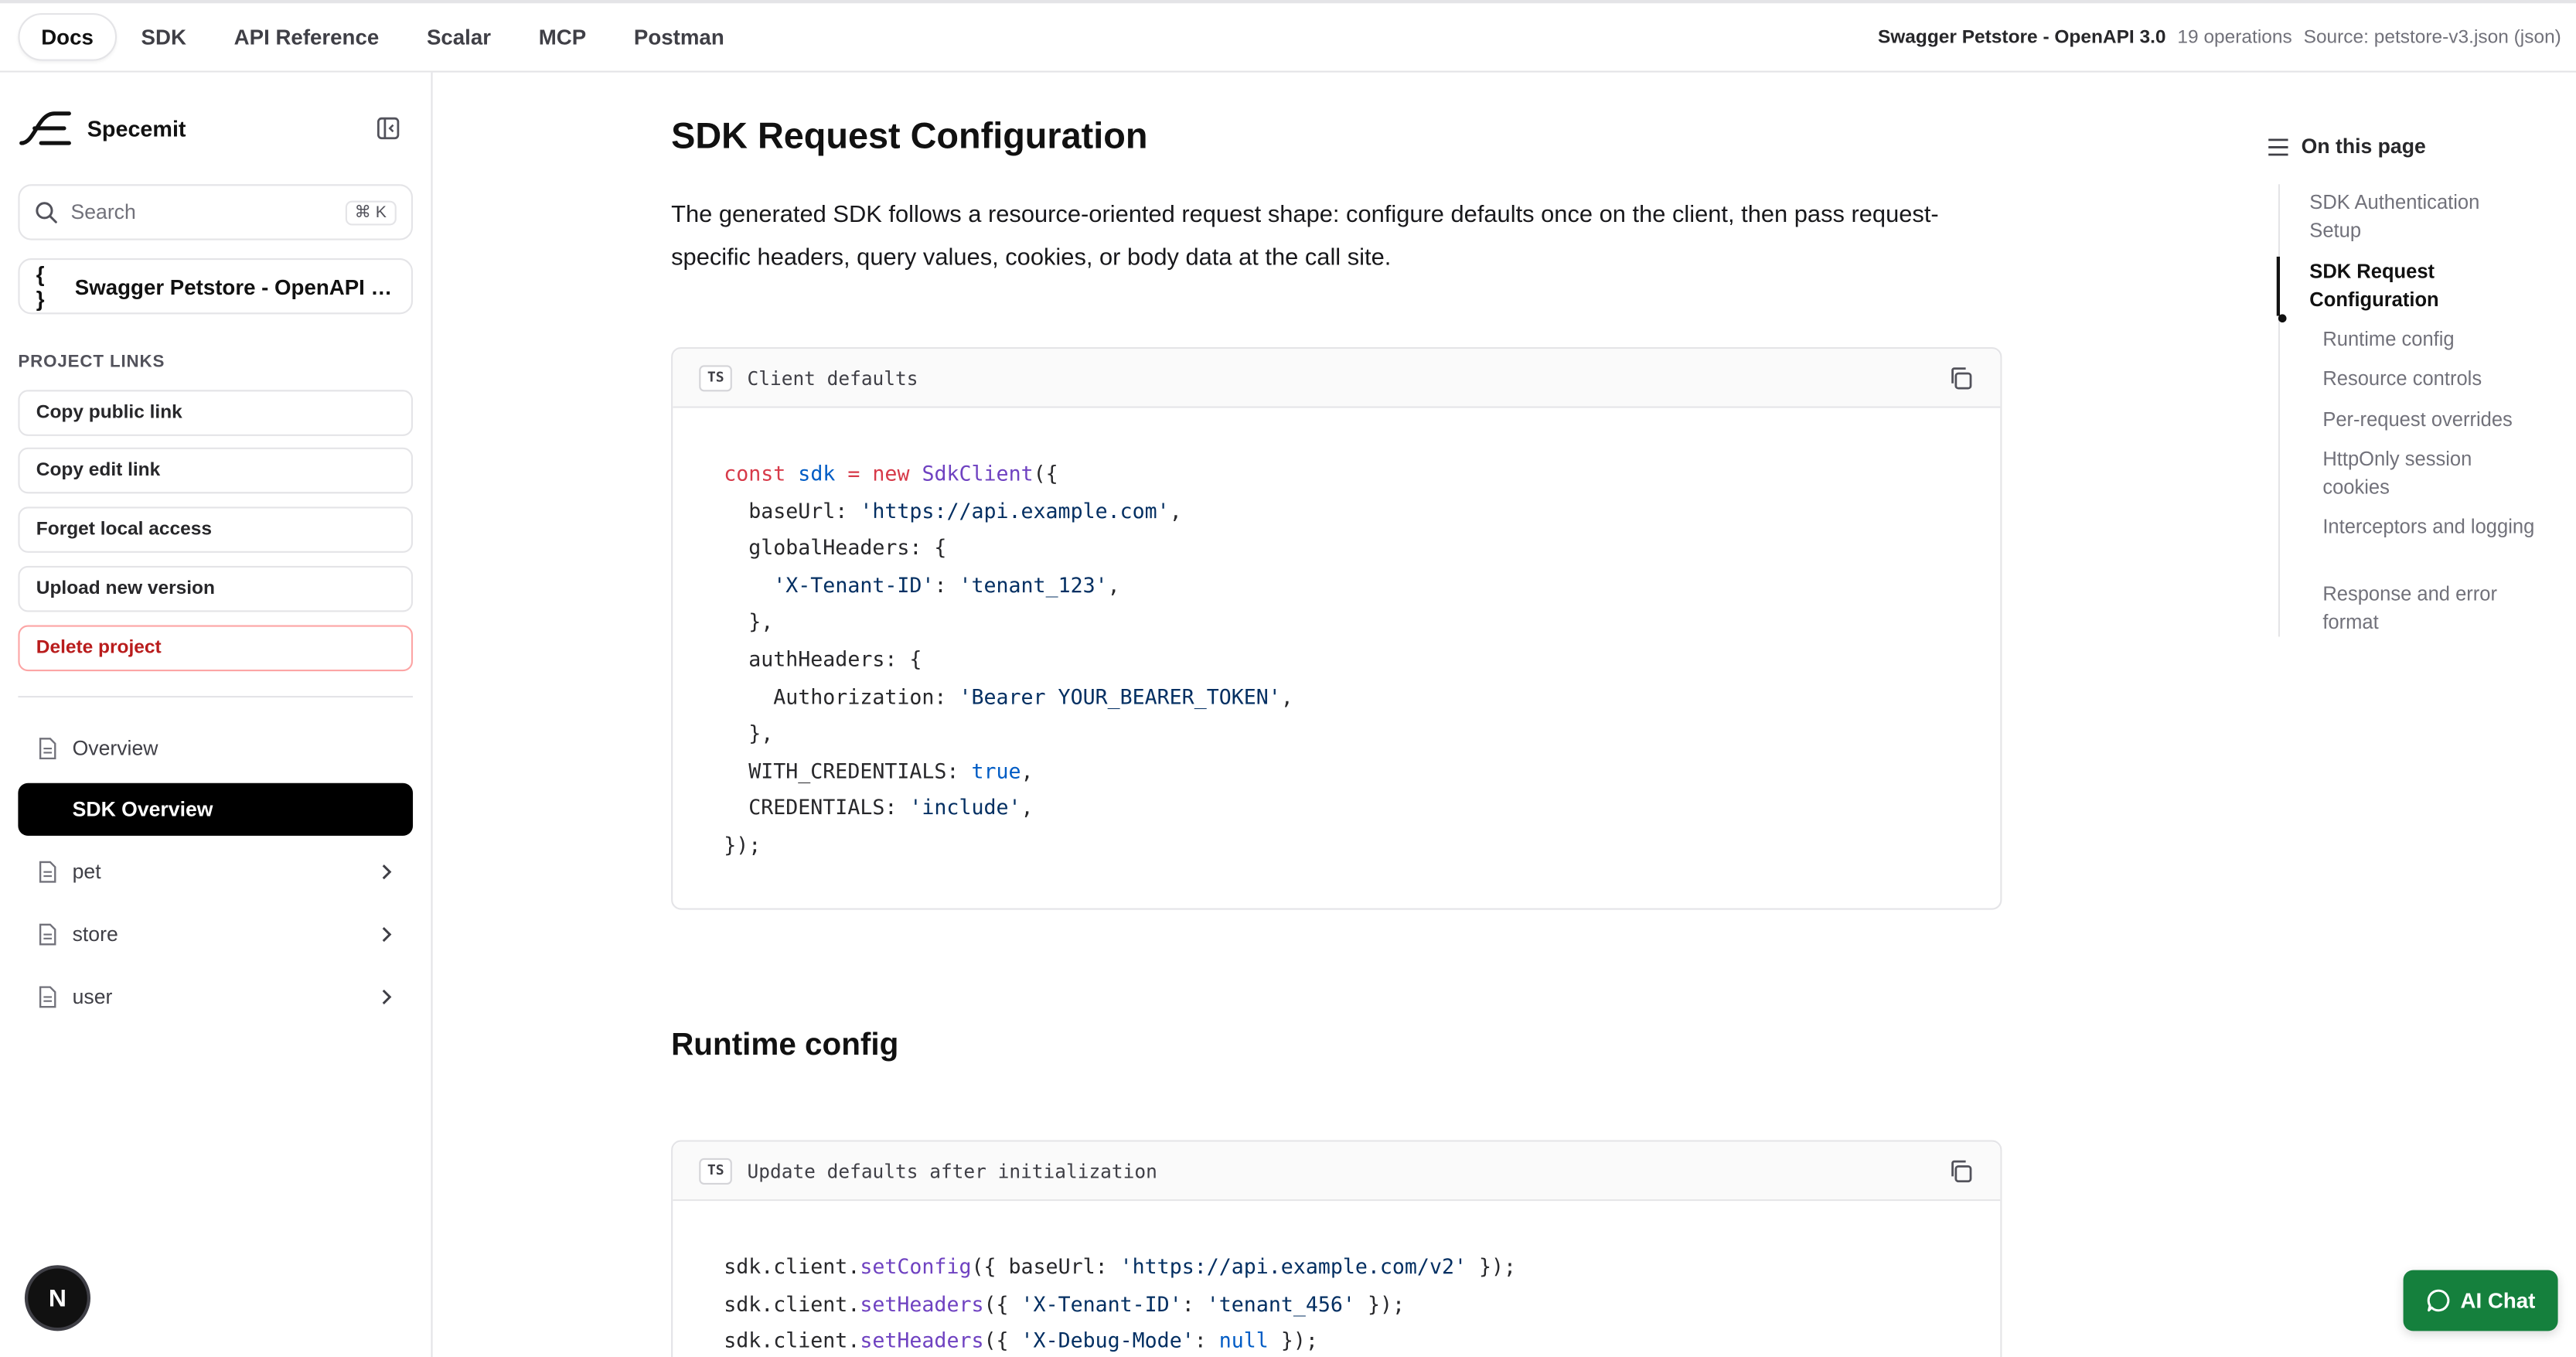 This screenshot has height=1357, width=2576. I want to click on nav-item-store: store, so click(215, 934).